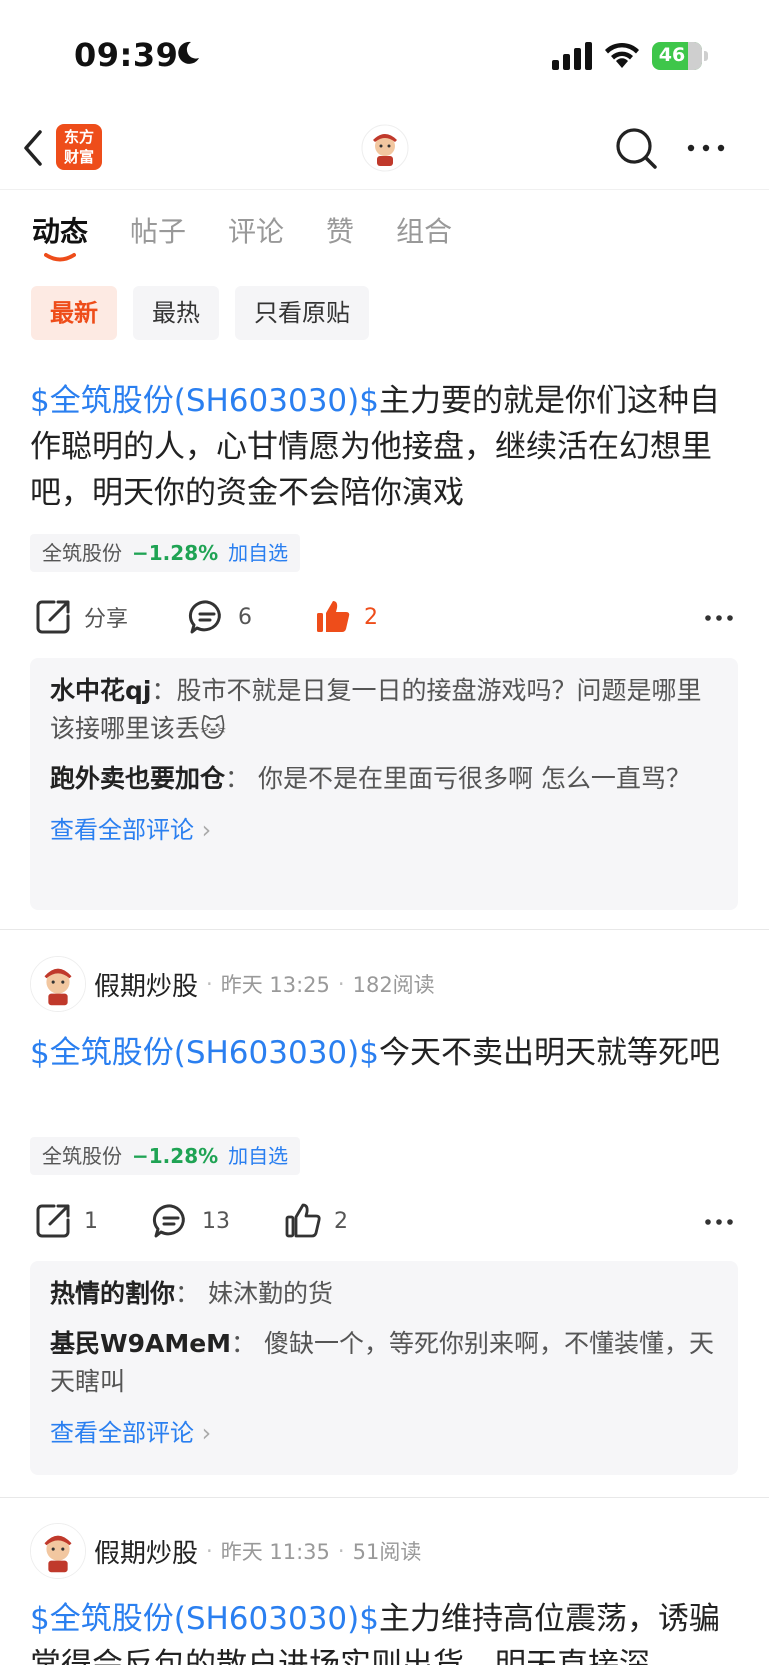  I want to click on thumbs-up-icon, so click(303, 1220).